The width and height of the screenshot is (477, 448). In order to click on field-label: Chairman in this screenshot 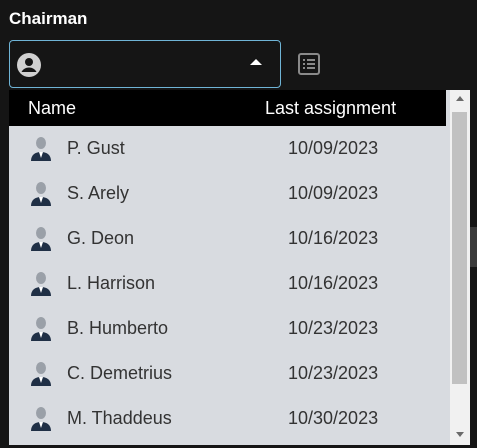, I will do `click(48, 18)`.